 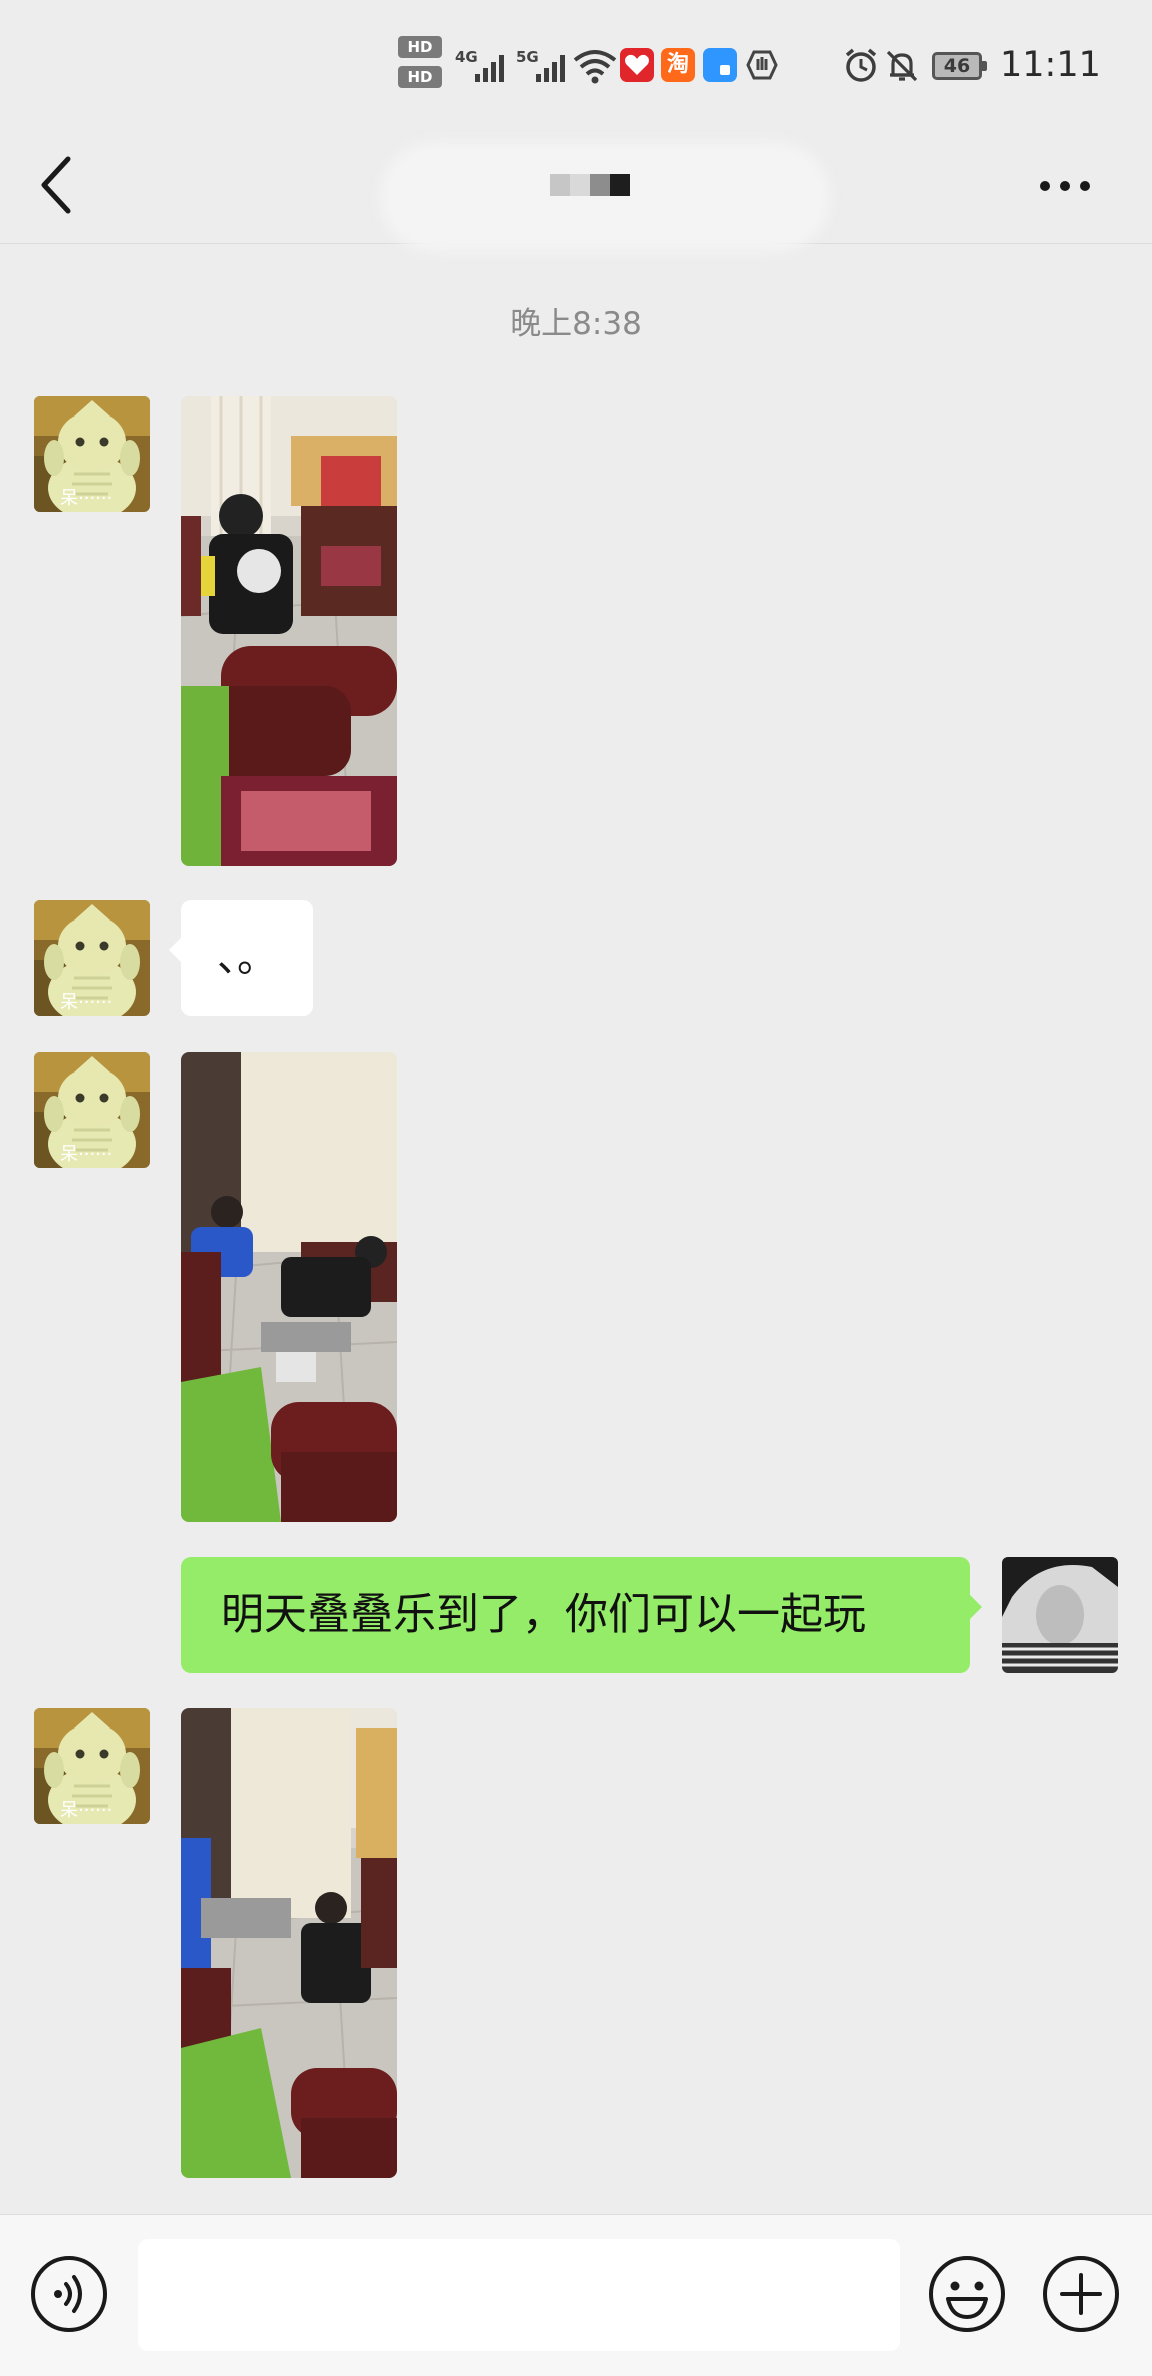 I want to click on battery-indicator: 46, so click(x=959, y=66).